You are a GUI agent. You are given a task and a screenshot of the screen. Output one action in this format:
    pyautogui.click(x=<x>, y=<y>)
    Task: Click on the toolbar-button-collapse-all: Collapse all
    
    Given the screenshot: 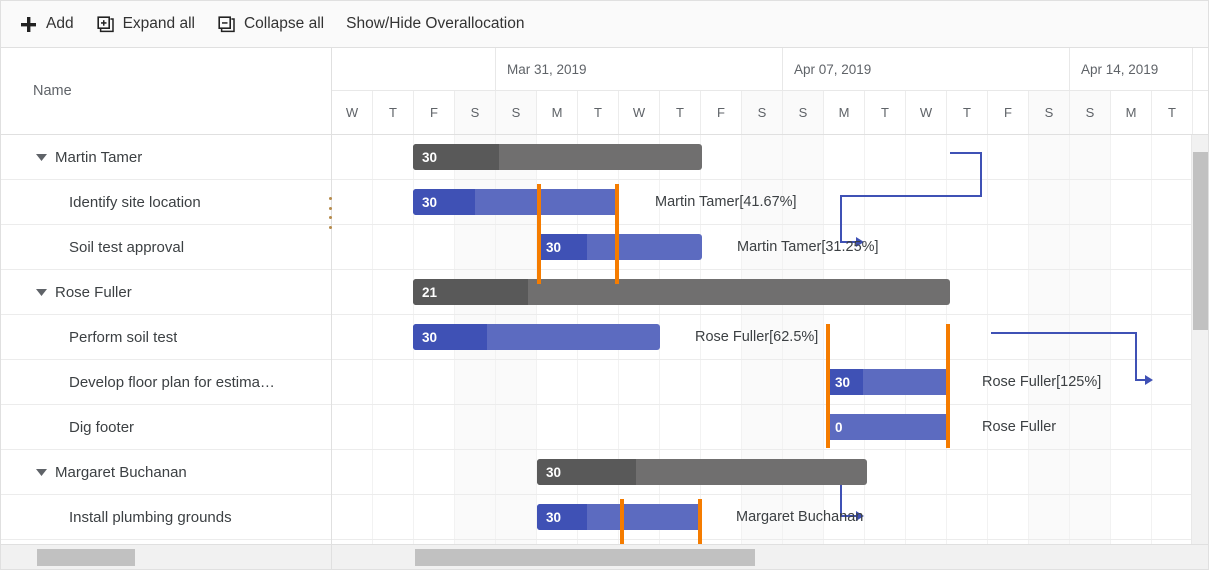 What is the action you would take?
    pyautogui.click(x=270, y=24)
    